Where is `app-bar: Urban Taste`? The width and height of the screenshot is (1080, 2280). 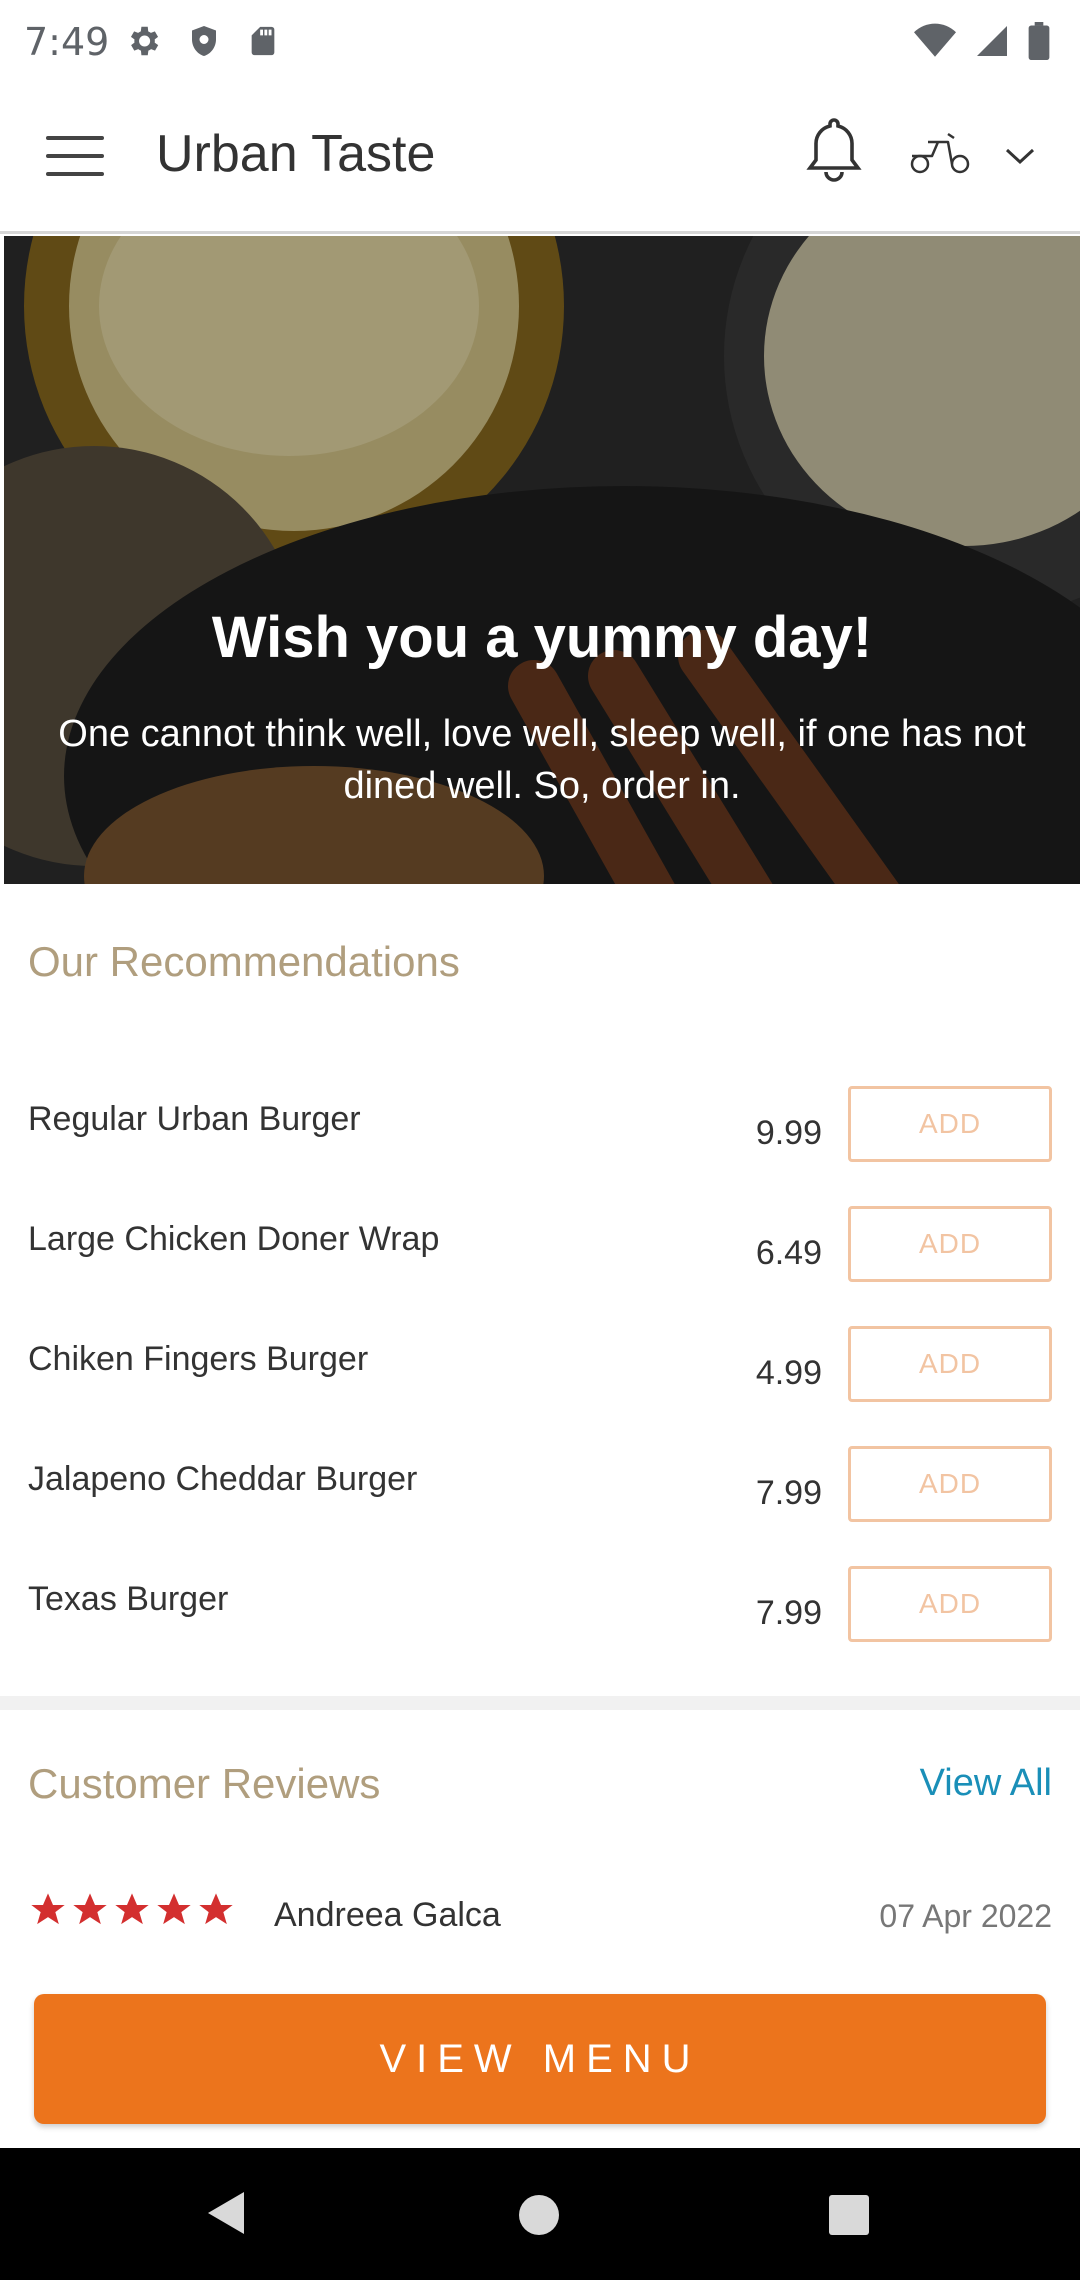
app-bar: Urban Taste is located at coordinates (540, 160).